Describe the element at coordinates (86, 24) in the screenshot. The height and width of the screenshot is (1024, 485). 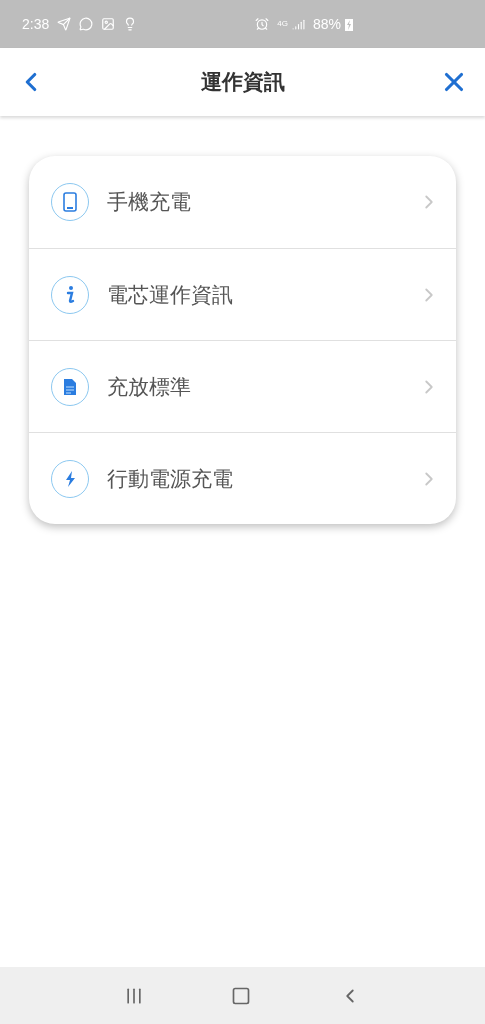
I see `chat-icon` at that location.